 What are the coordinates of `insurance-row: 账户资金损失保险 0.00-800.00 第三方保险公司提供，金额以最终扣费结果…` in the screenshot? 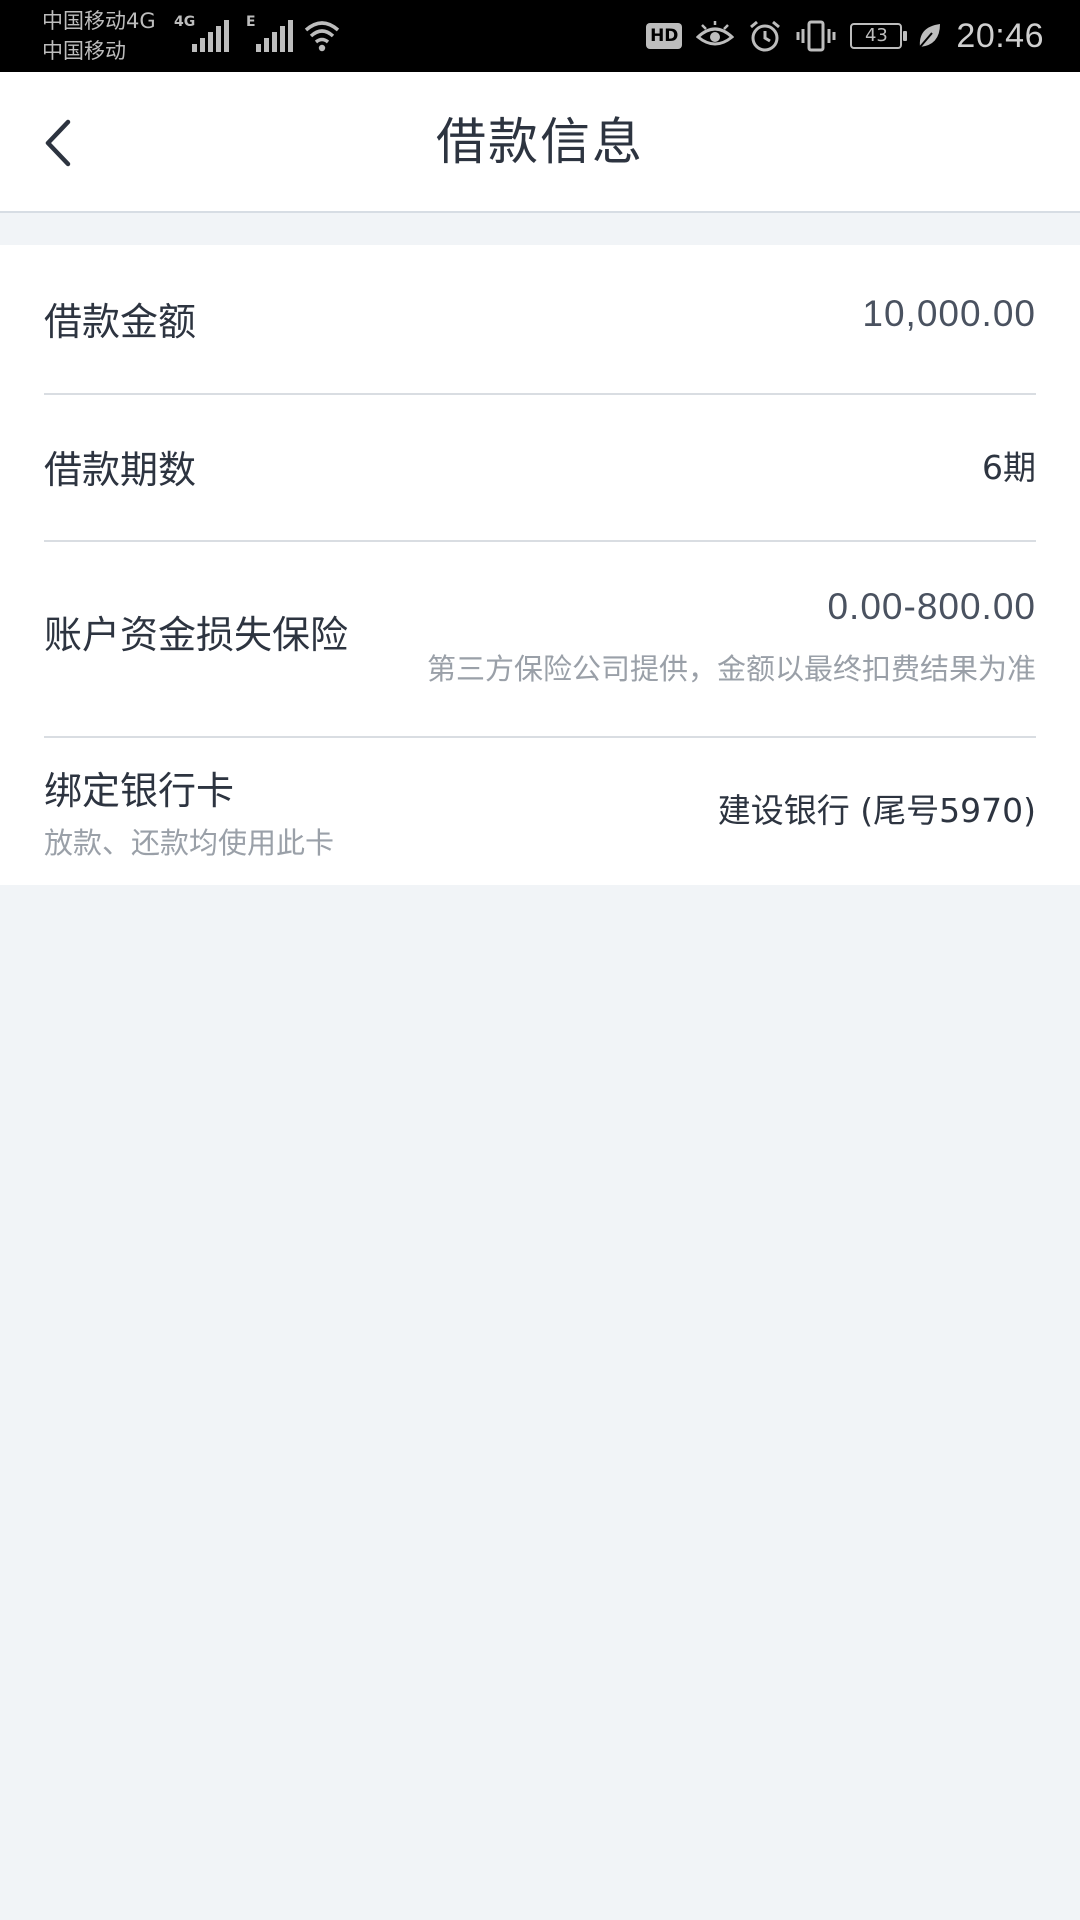 It's located at (540, 639).